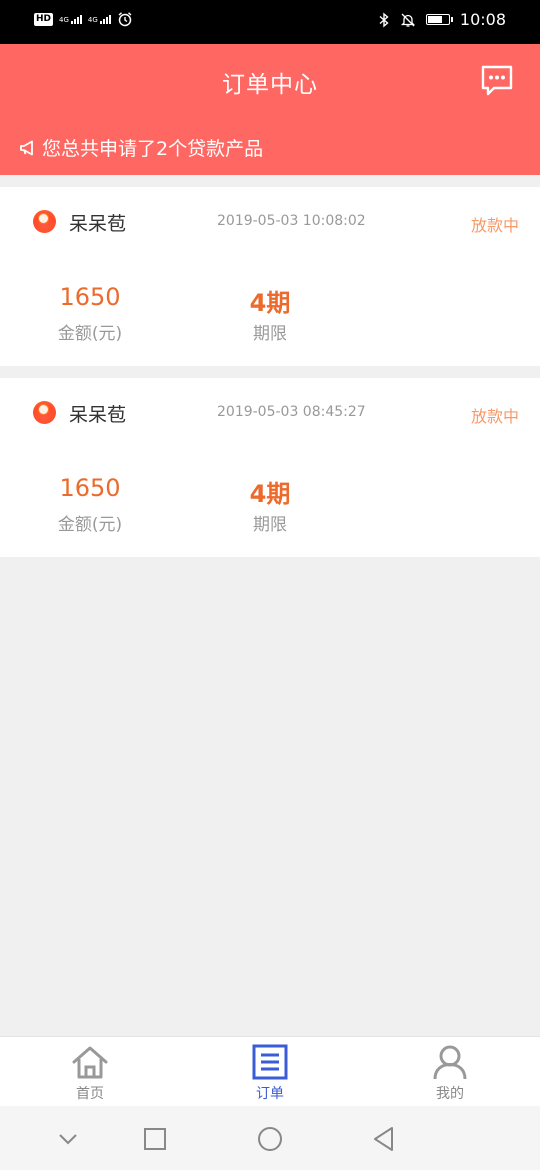 The image size is (540, 1170). What do you see at coordinates (83, 19) in the screenshot?
I see `status-left: HD 4G 4G` at bounding box center [83, 19].